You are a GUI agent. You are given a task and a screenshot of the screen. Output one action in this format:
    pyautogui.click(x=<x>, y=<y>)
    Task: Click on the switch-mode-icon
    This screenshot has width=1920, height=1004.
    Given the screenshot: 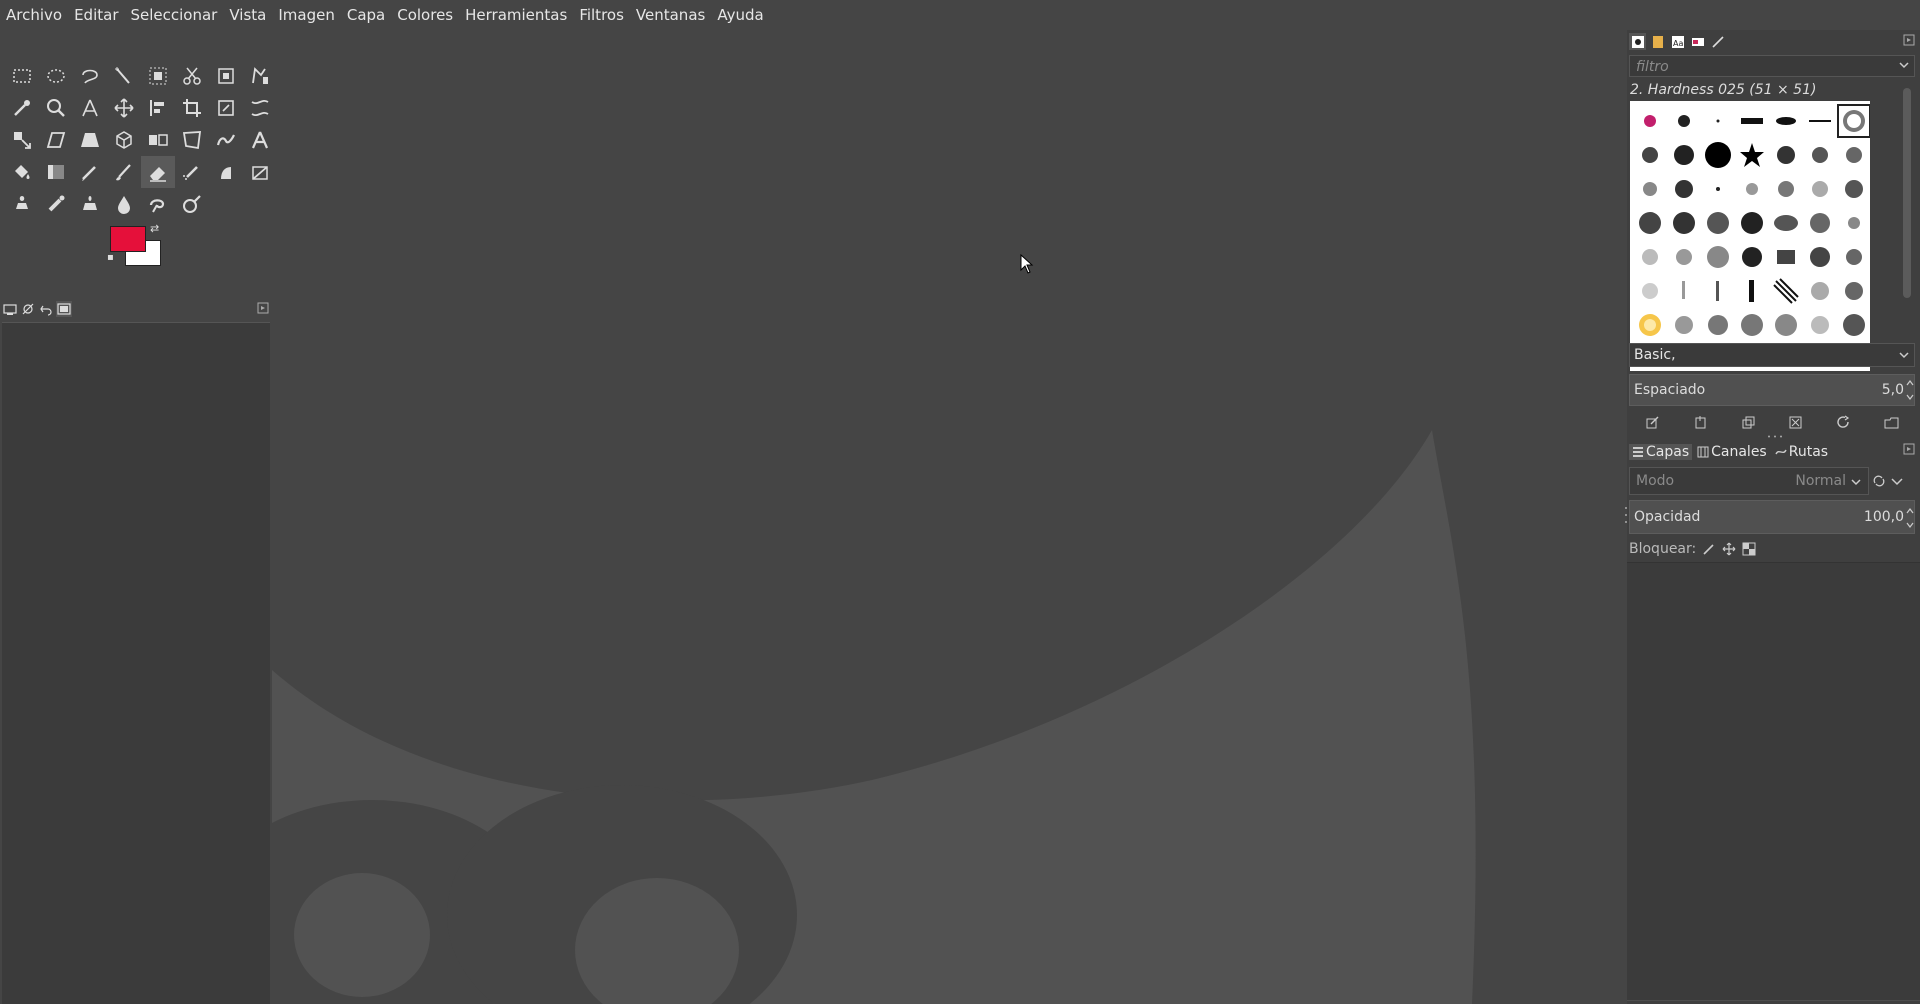 What is the action you would take?
    pyautogui.click(x=1879, y=481)
    